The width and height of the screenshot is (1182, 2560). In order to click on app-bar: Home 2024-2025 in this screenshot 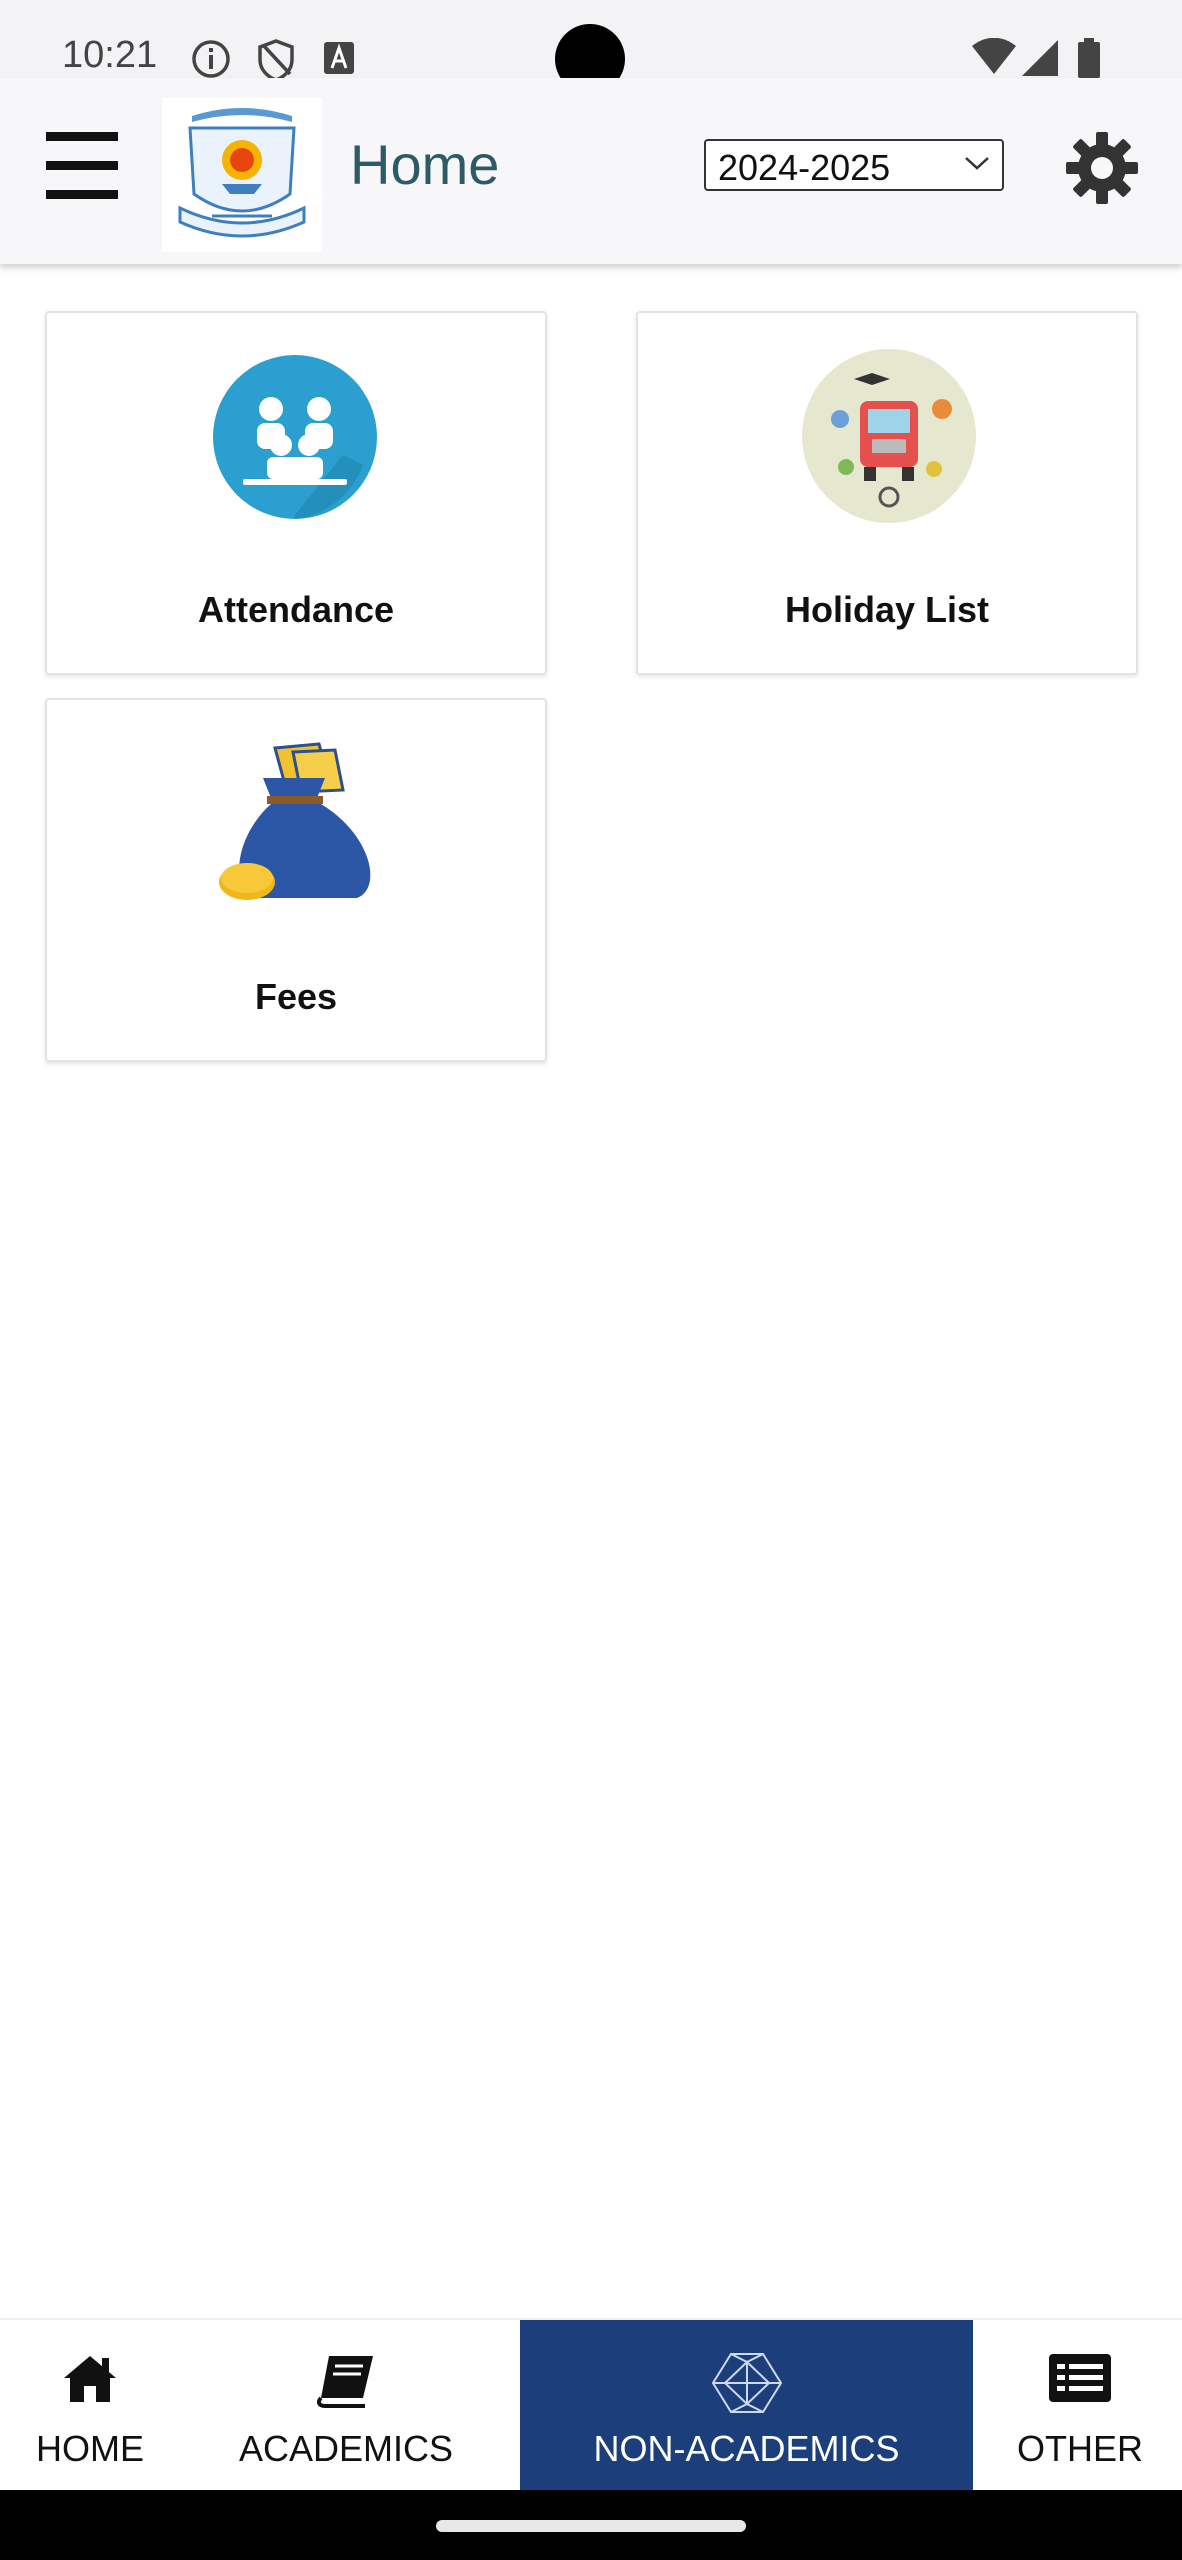, I will do `click(591, 171)`.